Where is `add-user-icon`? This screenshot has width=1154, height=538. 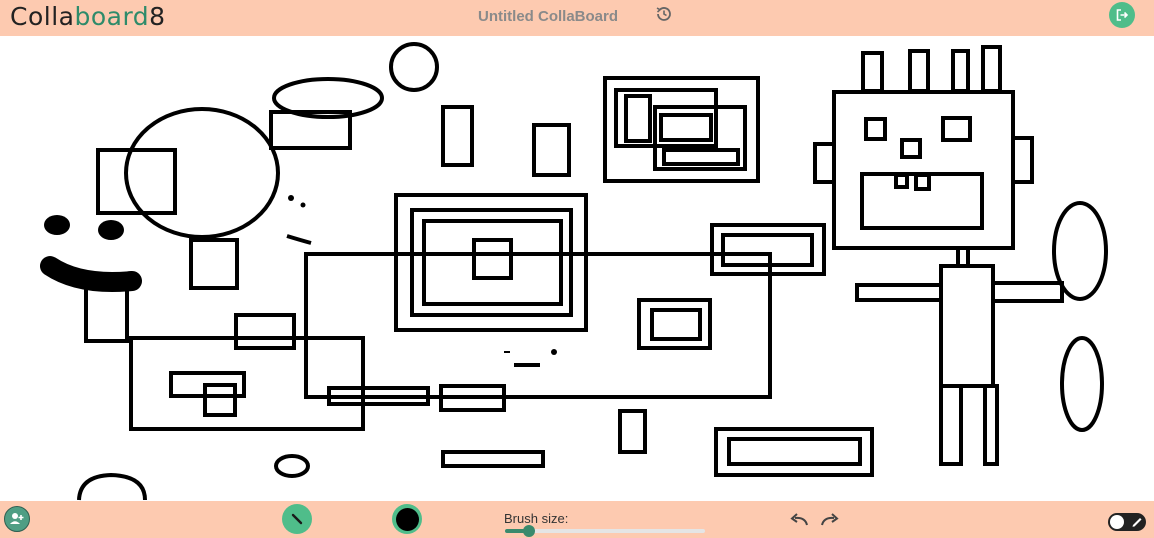 add-user-icon is located at coordinates (17, 518).